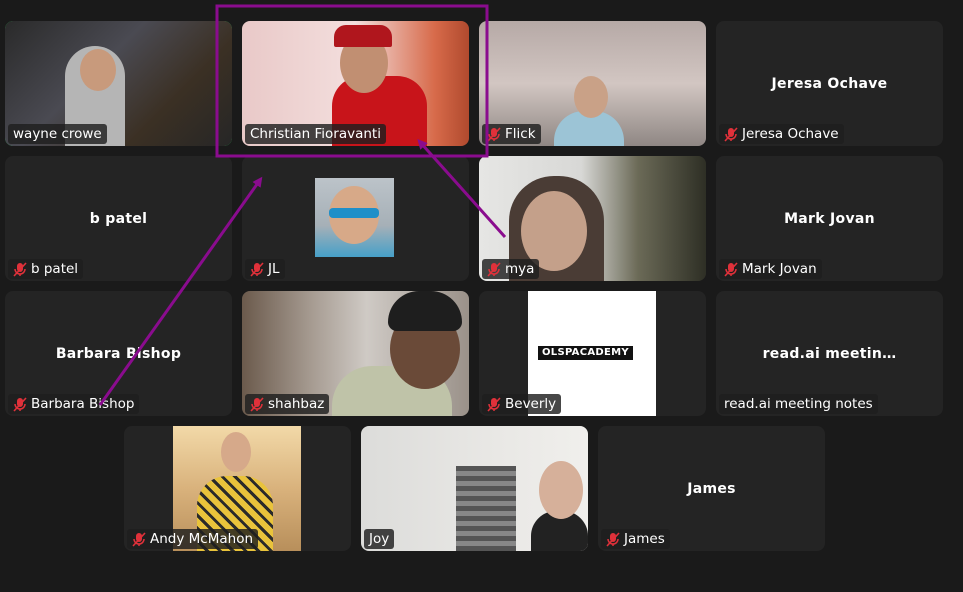 The height and width of the screenshot is (592, 963). I want to click on video-feed, so click(474, 488).